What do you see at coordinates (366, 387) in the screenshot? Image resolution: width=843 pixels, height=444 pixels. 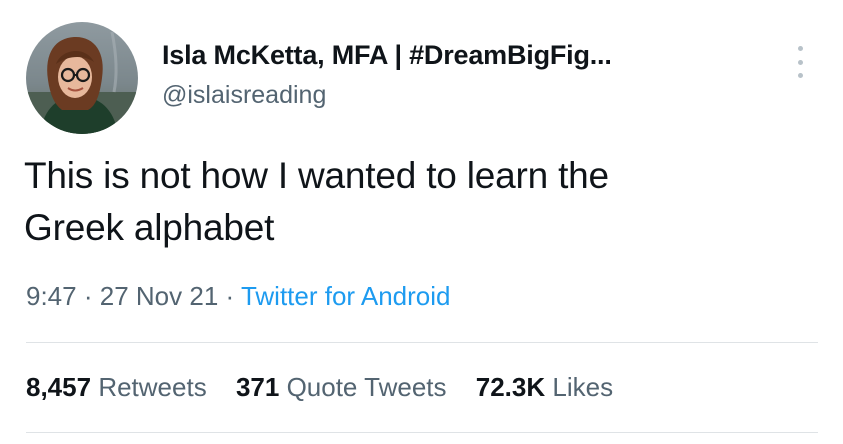 I see `quote-tweets-label: Quote Tweets` at bounding box center [366, 387].